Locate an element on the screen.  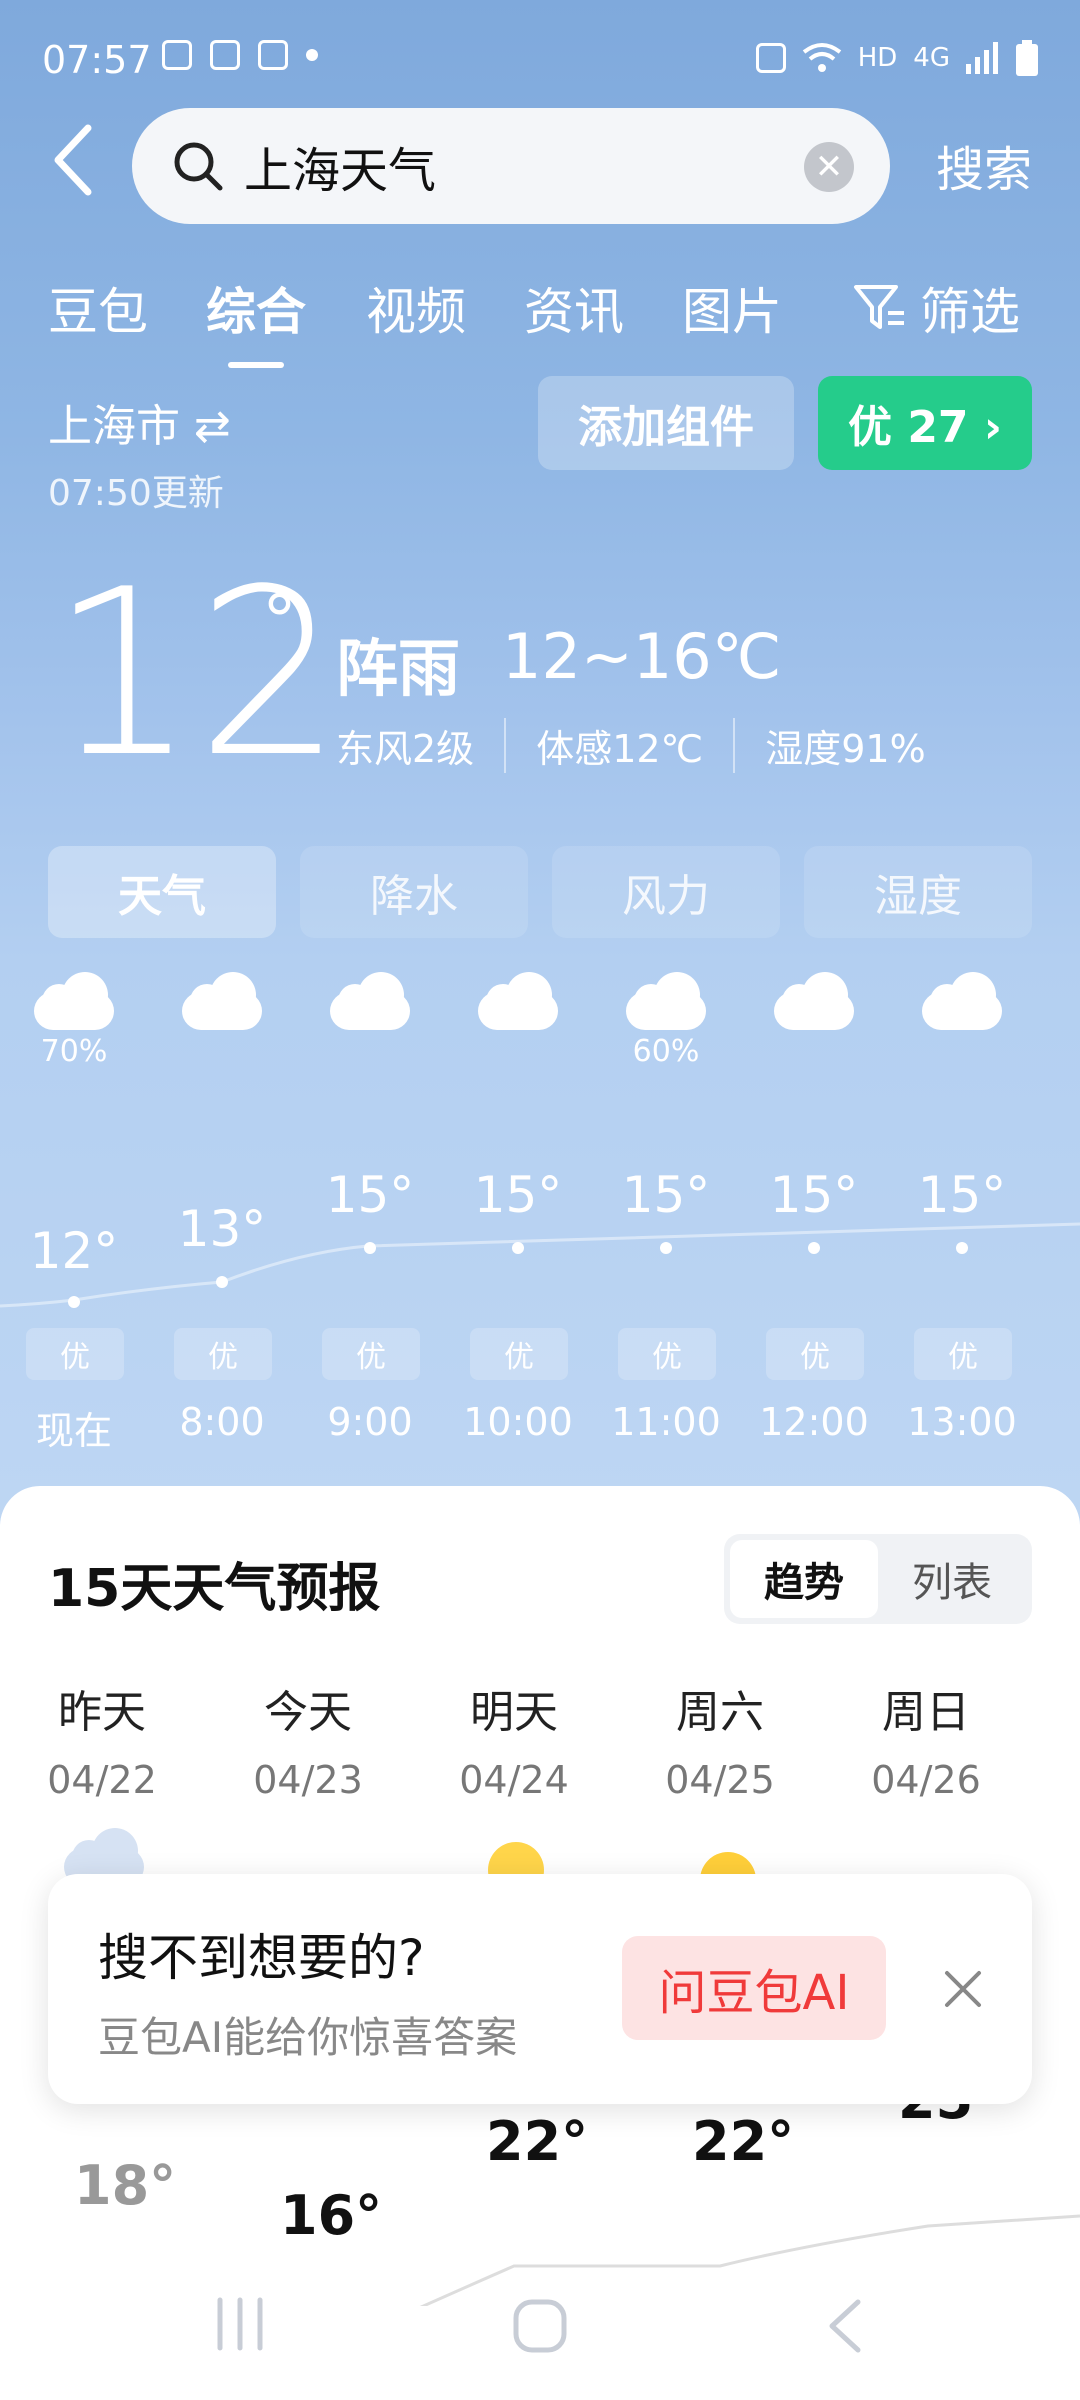
hour-time: 9:00 is located at coordinates (370, 1422).